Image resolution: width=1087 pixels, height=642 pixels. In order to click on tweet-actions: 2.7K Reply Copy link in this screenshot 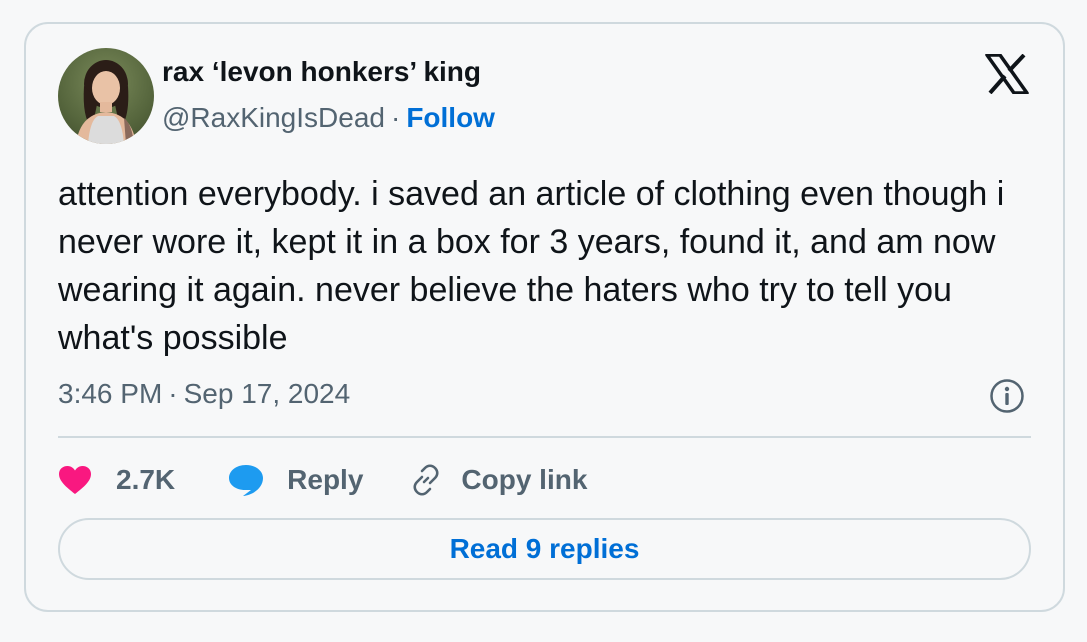, I will do `click(322, 480)`.